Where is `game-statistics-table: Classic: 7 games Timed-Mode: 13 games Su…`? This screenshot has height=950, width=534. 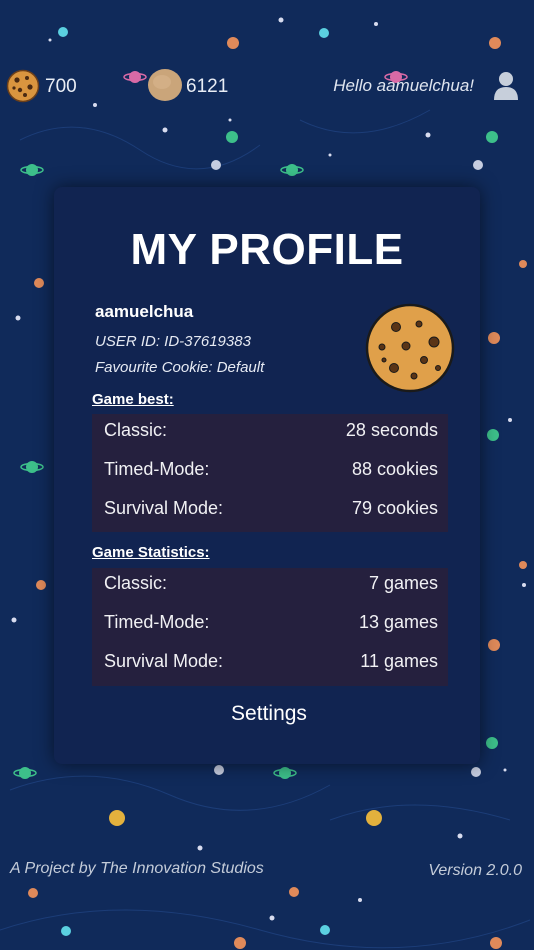 game-statistics-table: Classic: 7 games Timed-Mode: 13 games Su… is located at coordinates (270, 627).